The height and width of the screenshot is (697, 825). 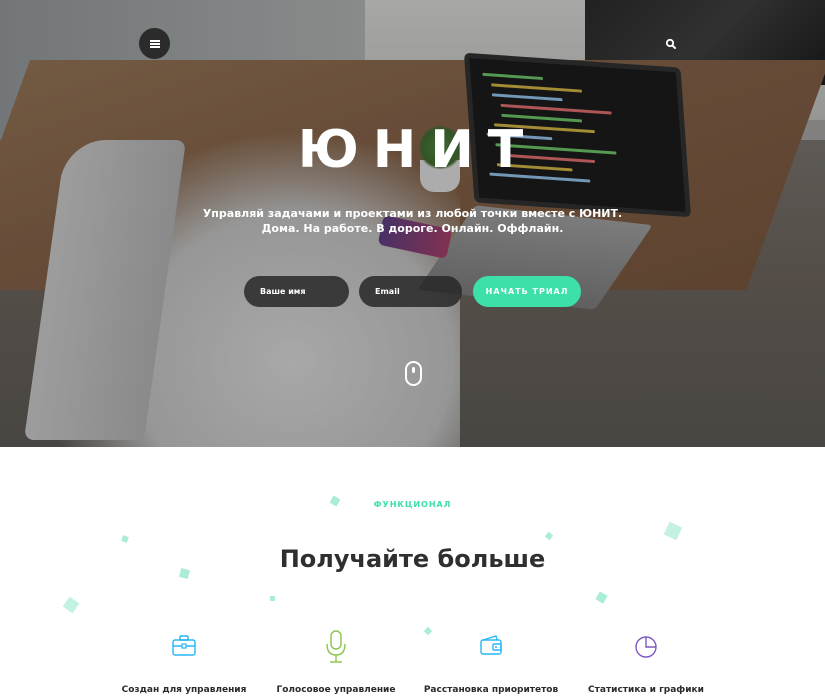 What do you see at coordinates (491, 645) in the screenshot?
I see `wallet-icon` at bounding box center [491, 645].